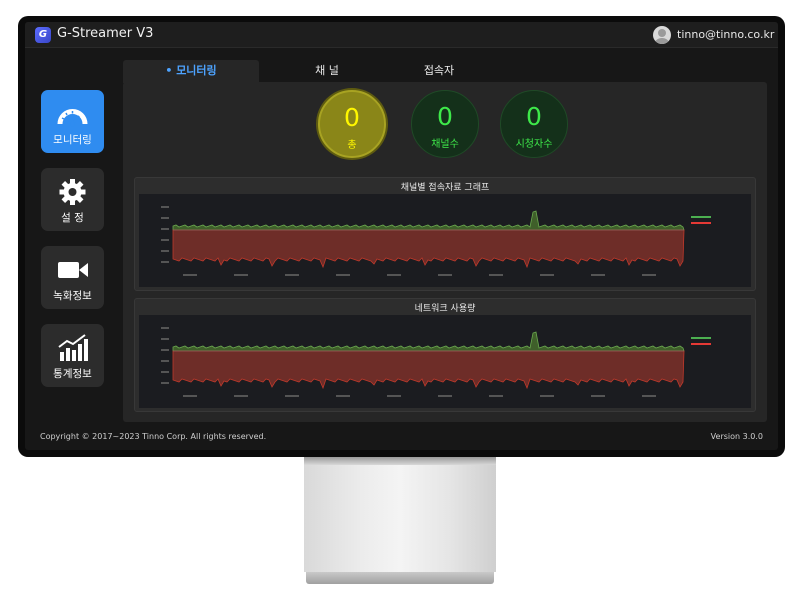  I want to click on network-usage-graph-card: 네트워크 사용량, so click(445, 355).